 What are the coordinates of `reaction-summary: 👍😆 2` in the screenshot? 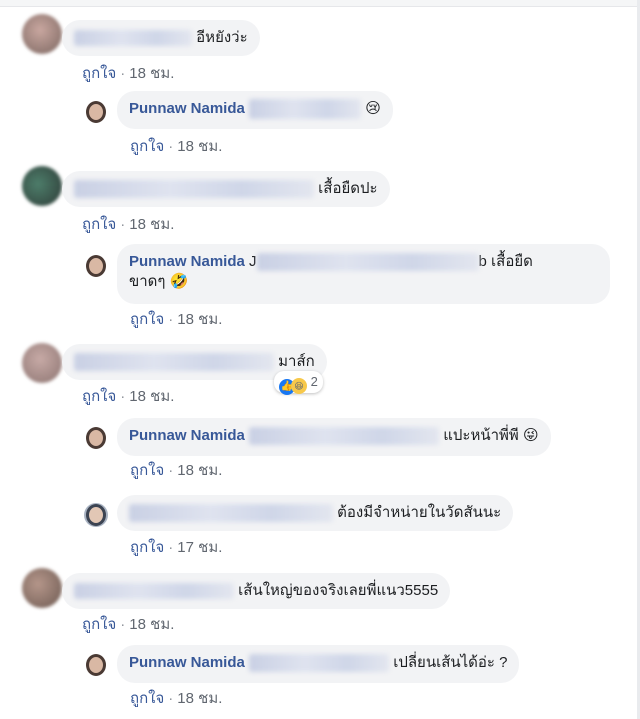 It's located at (298, 383).